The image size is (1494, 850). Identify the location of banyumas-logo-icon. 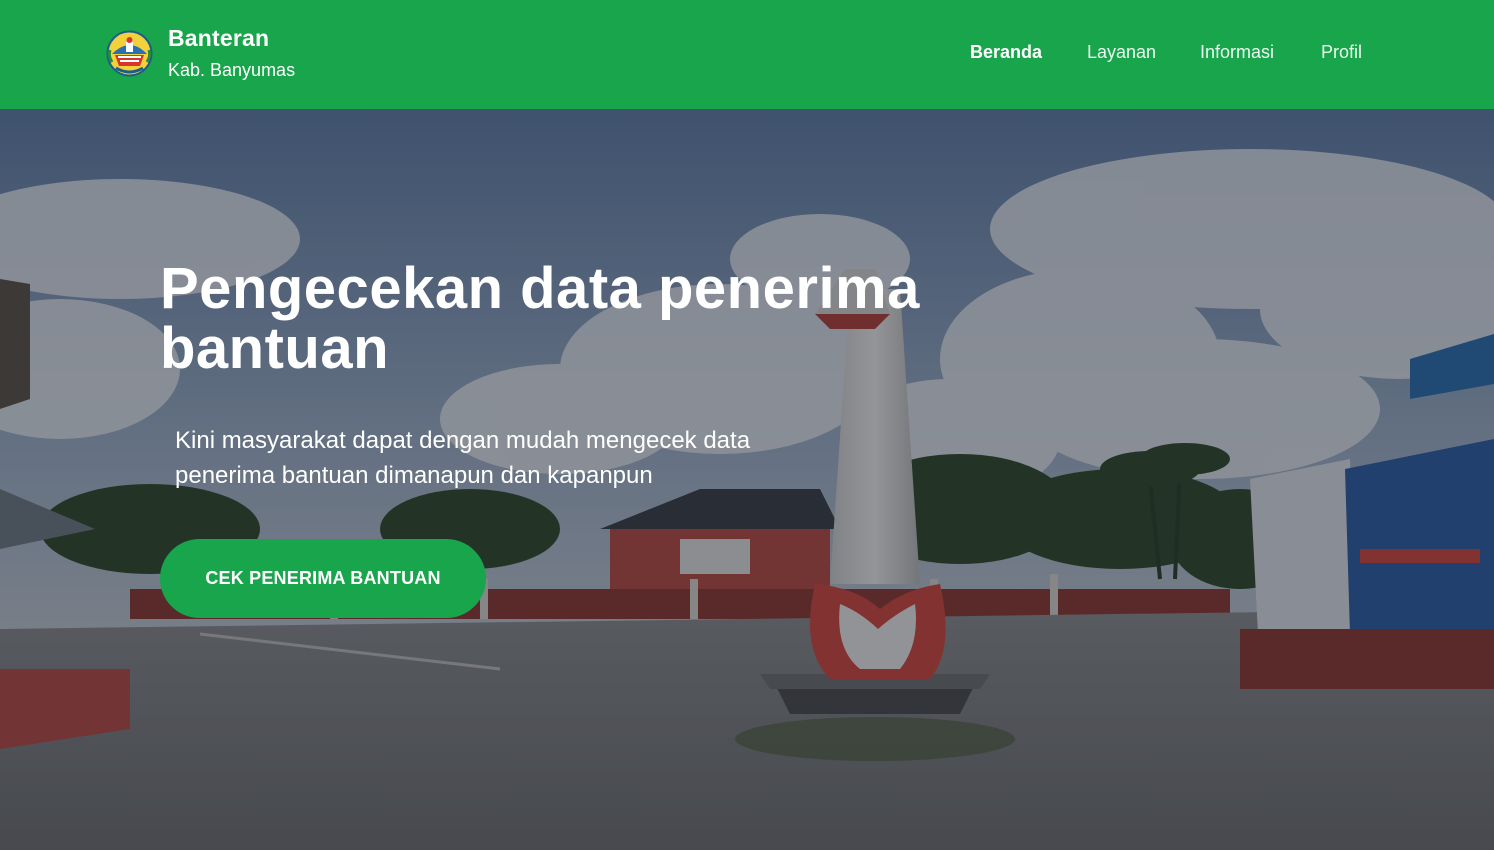
(129, 53).